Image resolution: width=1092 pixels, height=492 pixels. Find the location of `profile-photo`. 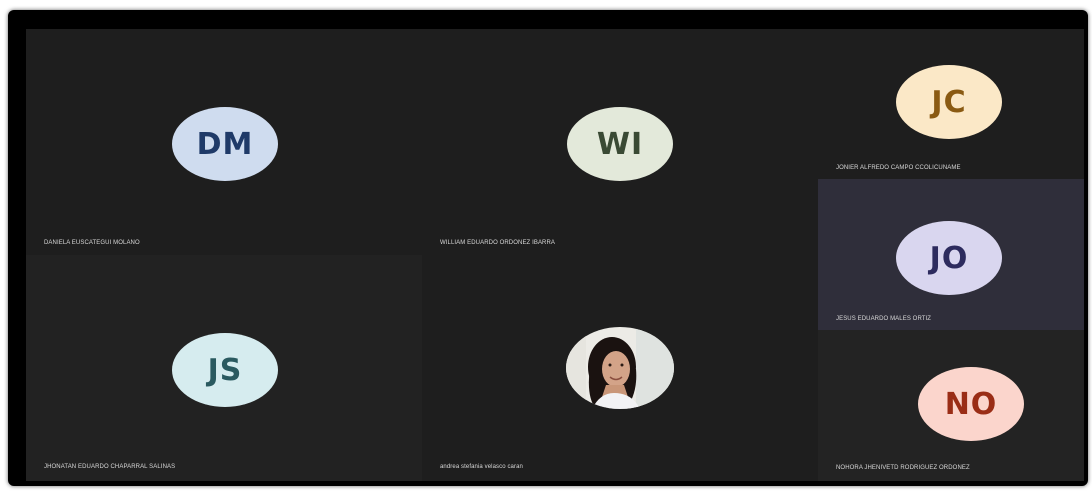

profile-photo is located at coordinates (620, 368).